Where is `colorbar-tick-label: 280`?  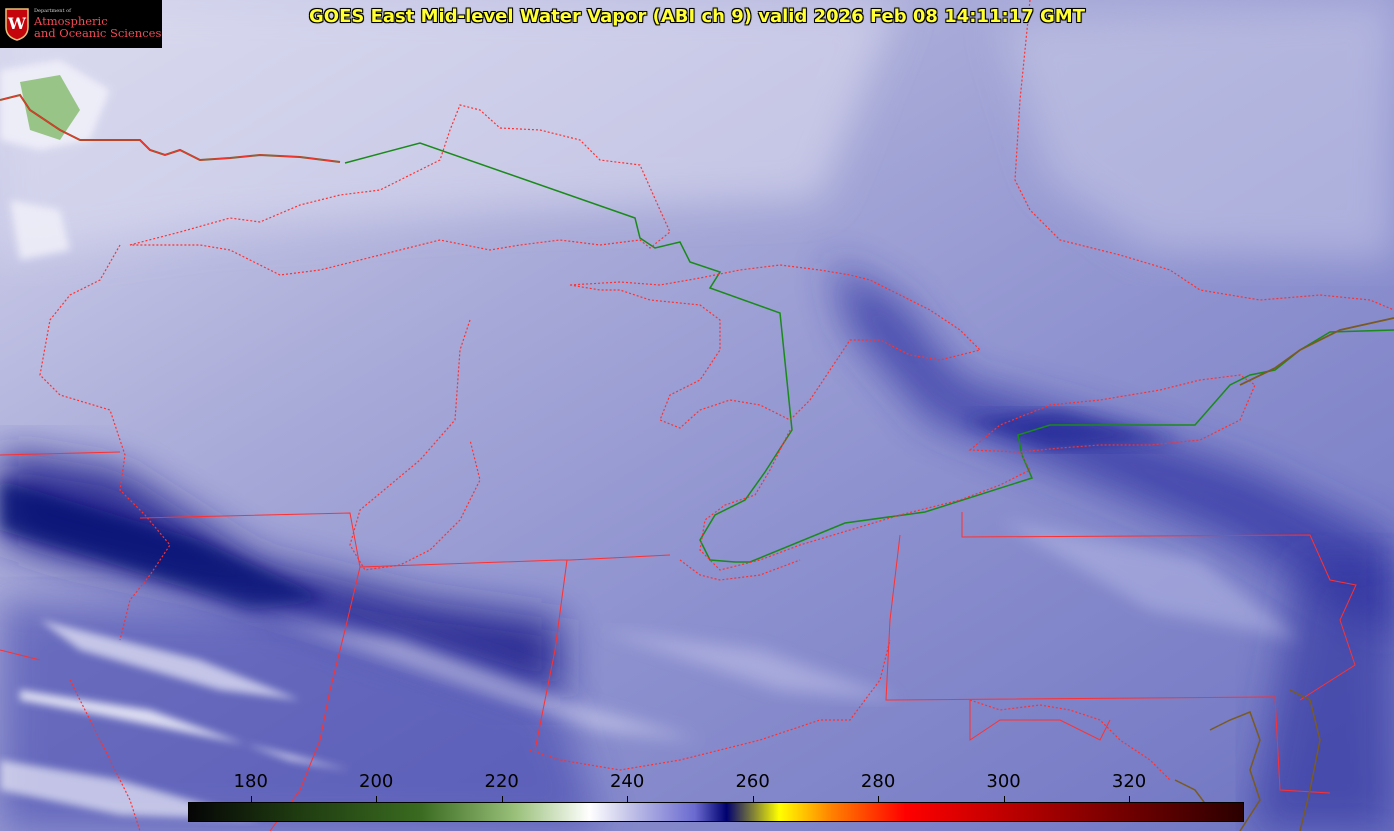 colorbar-tick-label: 280 is located at coordinates (878, 781).